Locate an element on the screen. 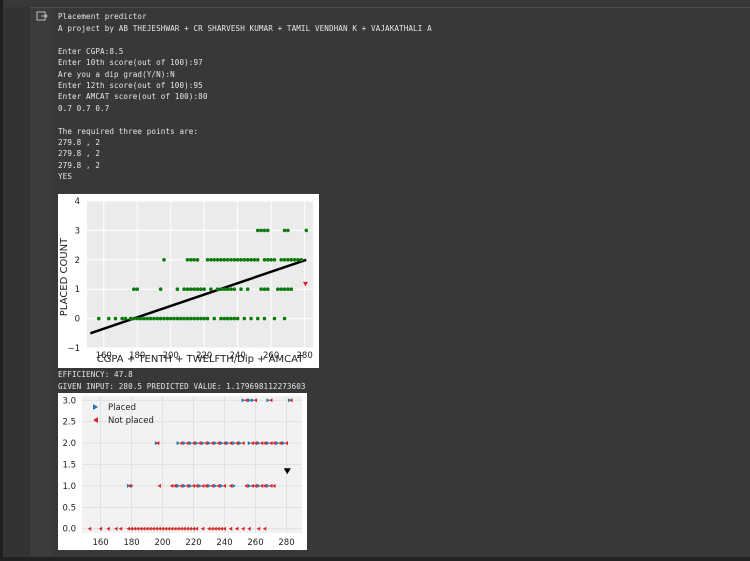 This screenshot has width=750, height=561. y-tick-label: 2 is located at coordinates (77, 261).